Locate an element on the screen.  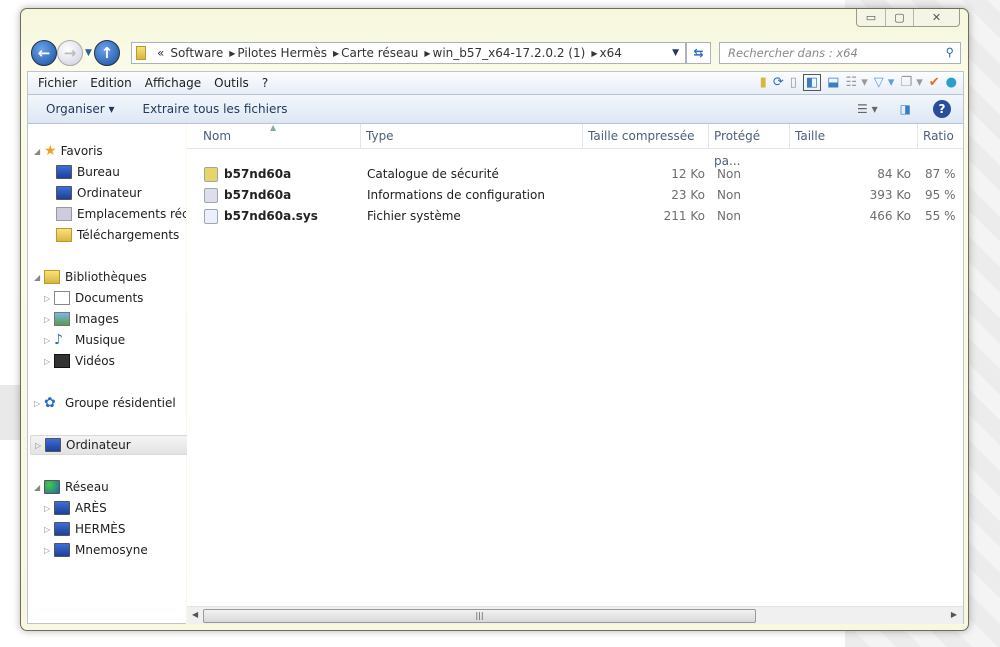
file-type: Informations de configuration is located at coordinates (456, 195).